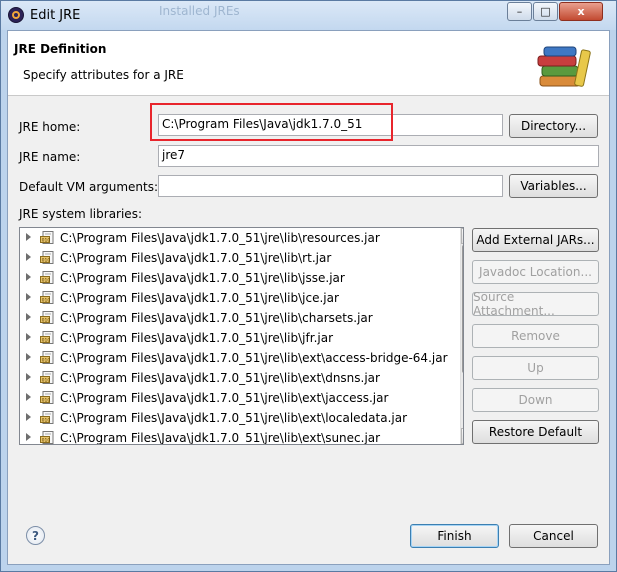  What do you see at coordinates (308, 15) in the screenshot?
I see `title-bar: Edit JRE Installed JREs – □ x` at bounding box center [308, 15].